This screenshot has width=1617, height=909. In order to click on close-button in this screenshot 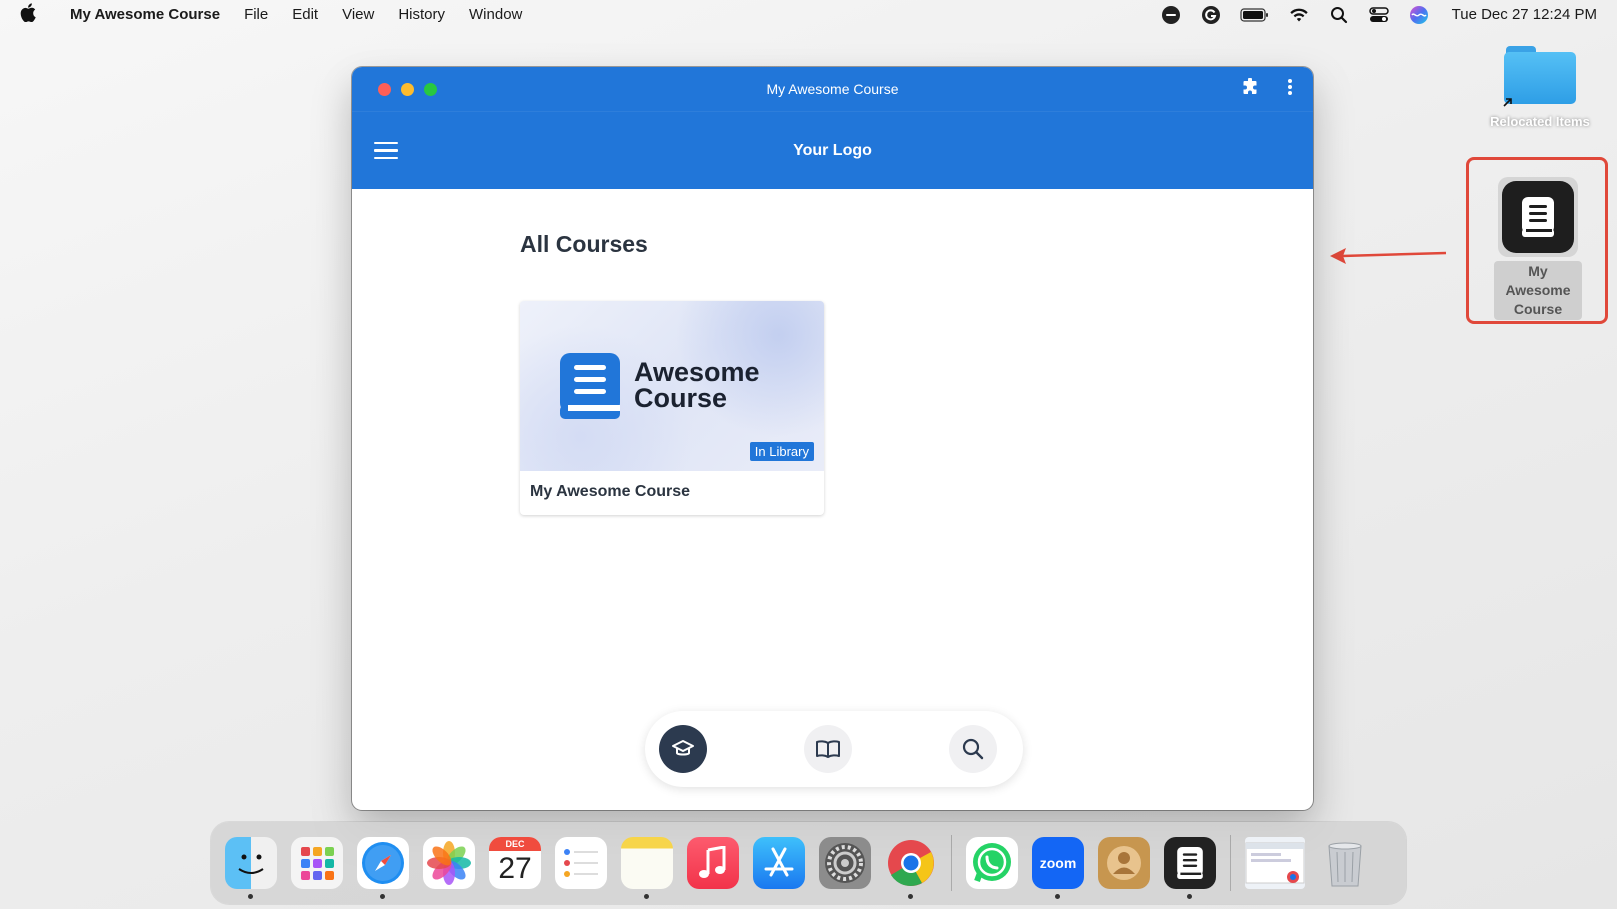, I will do `click(384, 89)`.